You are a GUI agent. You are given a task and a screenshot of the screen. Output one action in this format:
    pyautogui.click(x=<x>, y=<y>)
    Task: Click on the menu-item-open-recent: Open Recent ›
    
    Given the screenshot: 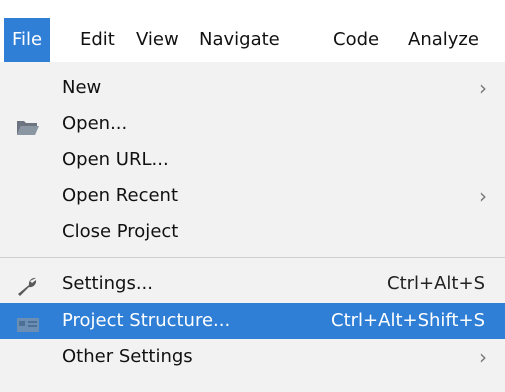 What is the action you would take?
    pyautogui.click(x=252, y=196)
    